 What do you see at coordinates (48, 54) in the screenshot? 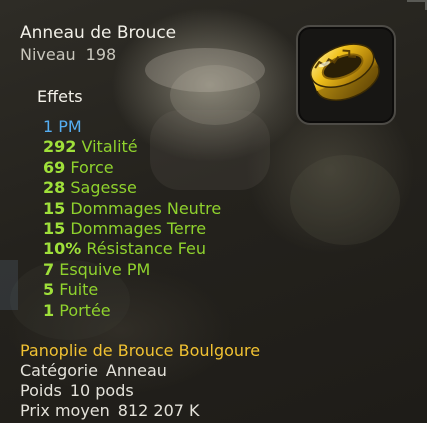
I see `level-label: Niveau` at bounding box center [48, 54].